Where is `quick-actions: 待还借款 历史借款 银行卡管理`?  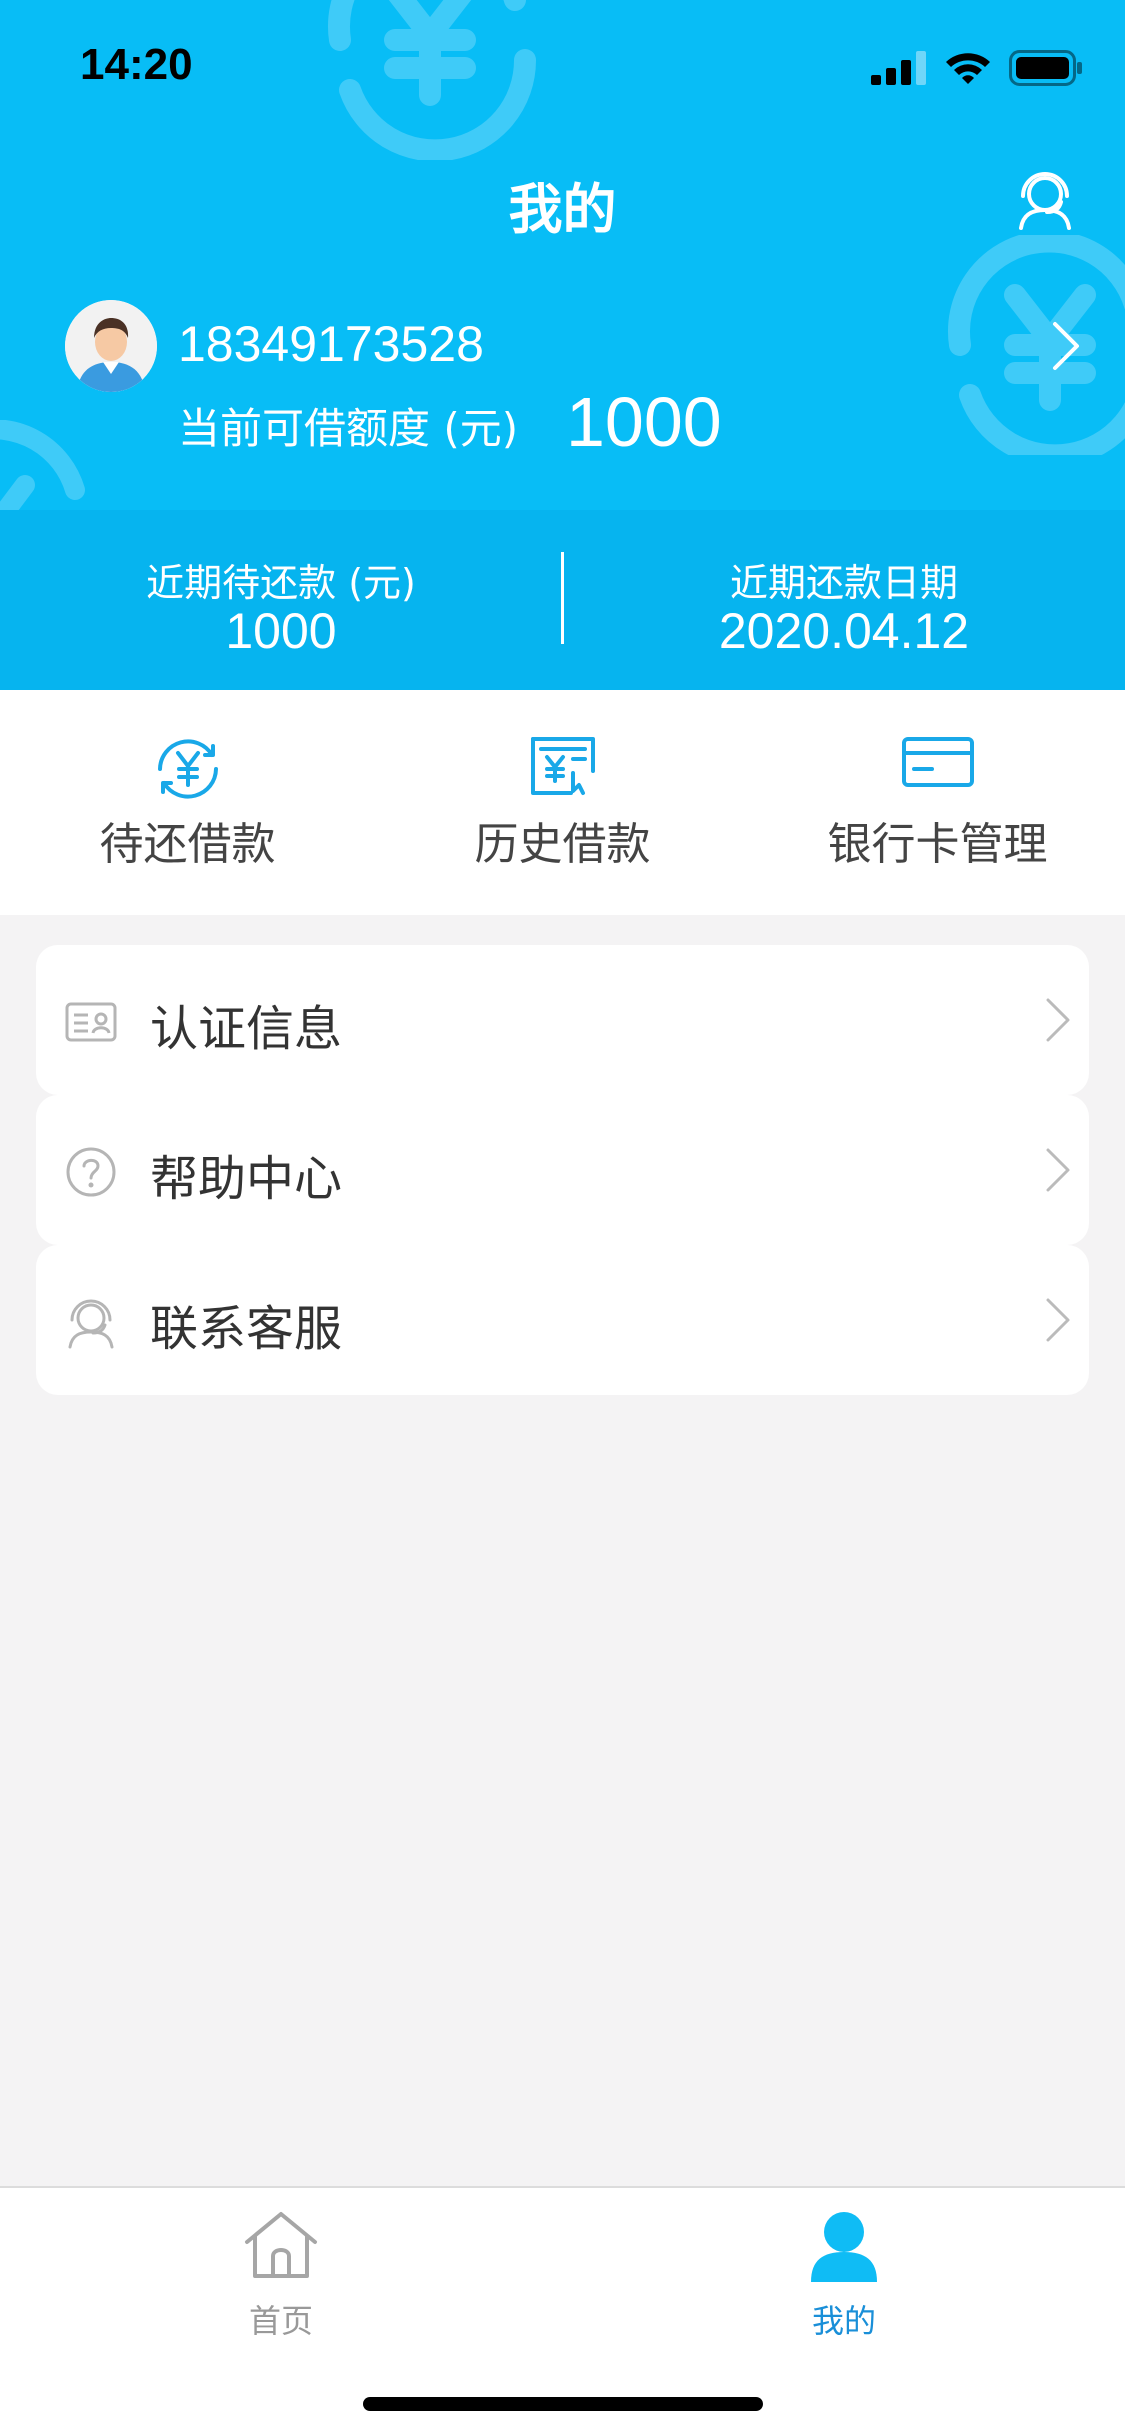 quick-actions: 待还借款 历史借款 银行卡管理 is located at coordinates (562, 802).